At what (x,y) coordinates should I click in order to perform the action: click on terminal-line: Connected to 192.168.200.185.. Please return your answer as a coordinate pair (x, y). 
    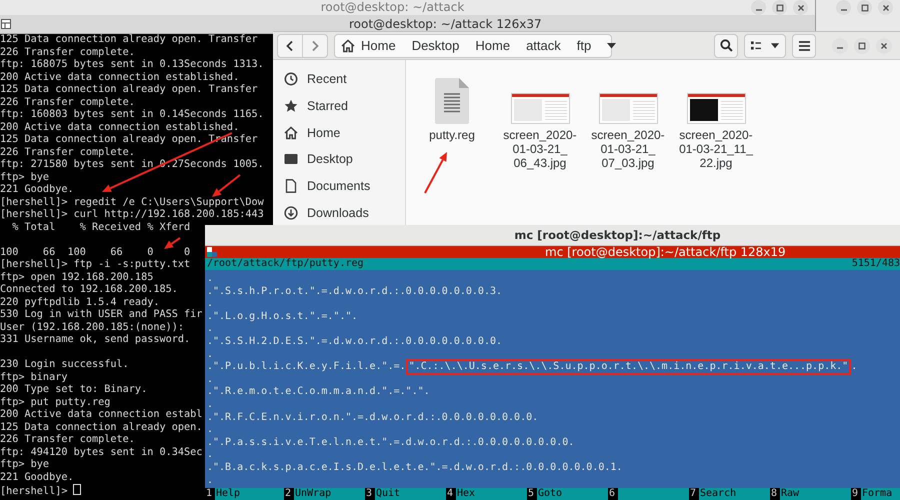
    Looking at the image, I should click on (89, 290).